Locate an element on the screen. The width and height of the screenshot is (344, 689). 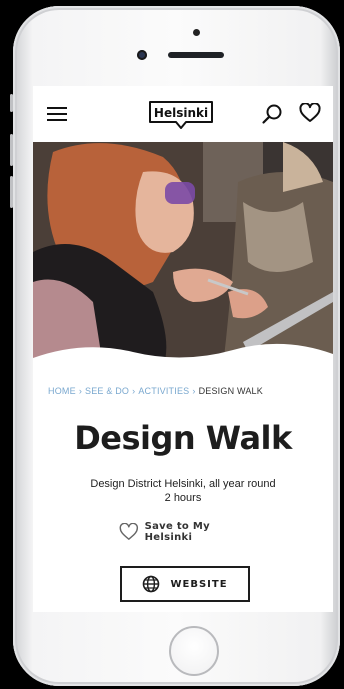
website-button: WEBSITE is located at coordinates (185, 584).